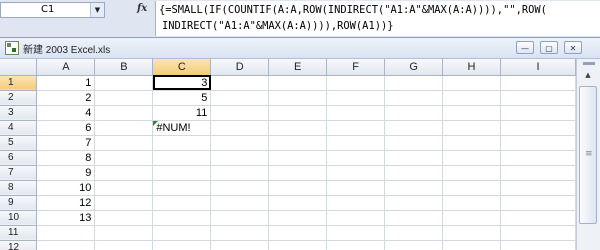 This screenshot has height=250, width=600. Describe the element at coordinates (356, 203) in the screenshot. I see `cell-f9` at that location.